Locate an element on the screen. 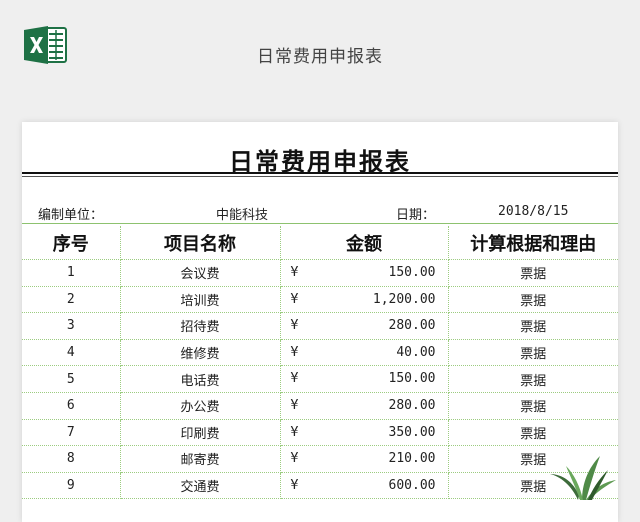 This screenshot has height=522, width=640. table-row: 7 印刷费 ¥350.00 票据 is located at coordinates (320, 433).